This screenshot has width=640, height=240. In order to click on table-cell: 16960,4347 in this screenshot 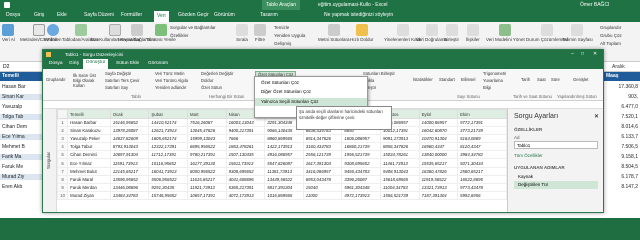, I will do `click(438, 147)`.